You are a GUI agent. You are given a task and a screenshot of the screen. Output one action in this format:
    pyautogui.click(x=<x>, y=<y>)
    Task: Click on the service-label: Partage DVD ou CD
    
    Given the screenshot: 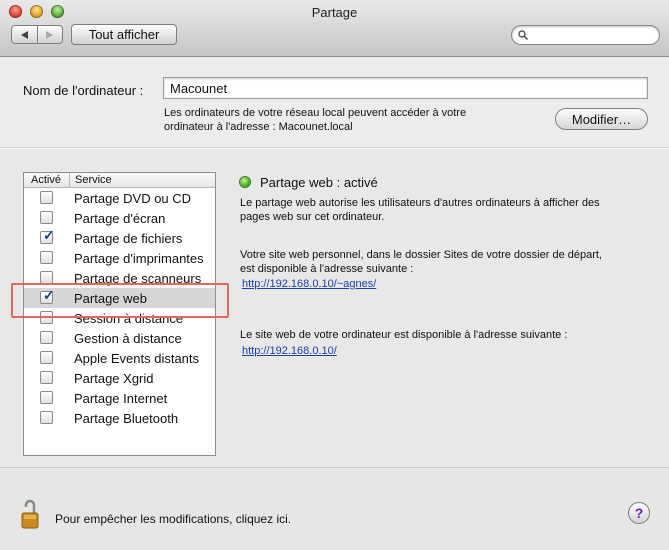 What is the action you would take?
    pyautogui.click(x=133, y=198)
    